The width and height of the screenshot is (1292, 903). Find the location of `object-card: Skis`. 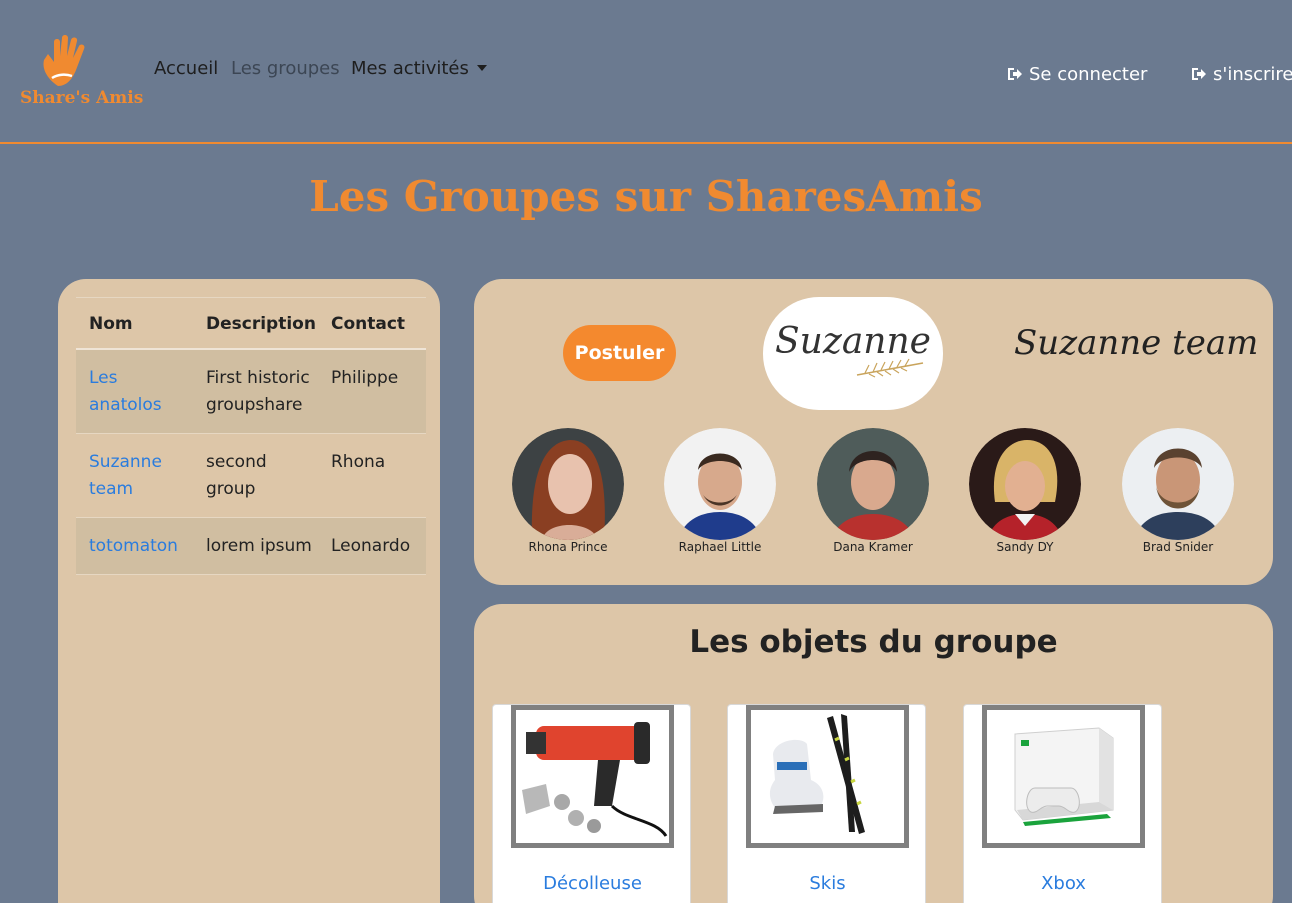

object-card: Skis is located at coordinates (826, 803).